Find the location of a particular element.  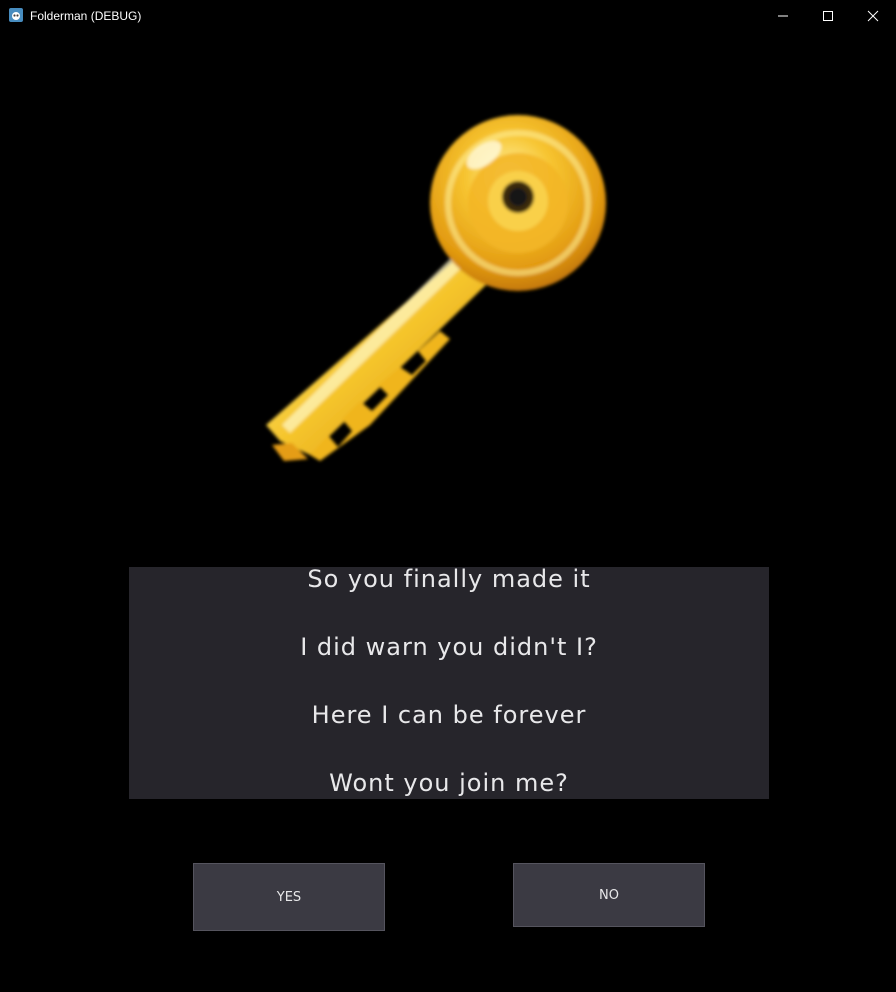

close-button is located at coordinates (873, 15).